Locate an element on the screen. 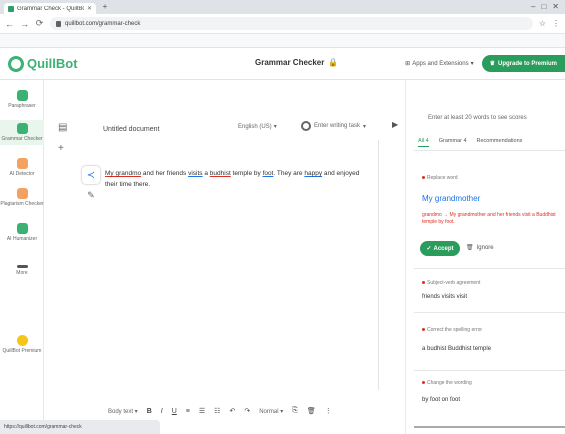  flagged-word: happy is located at coordinates (313, 173).